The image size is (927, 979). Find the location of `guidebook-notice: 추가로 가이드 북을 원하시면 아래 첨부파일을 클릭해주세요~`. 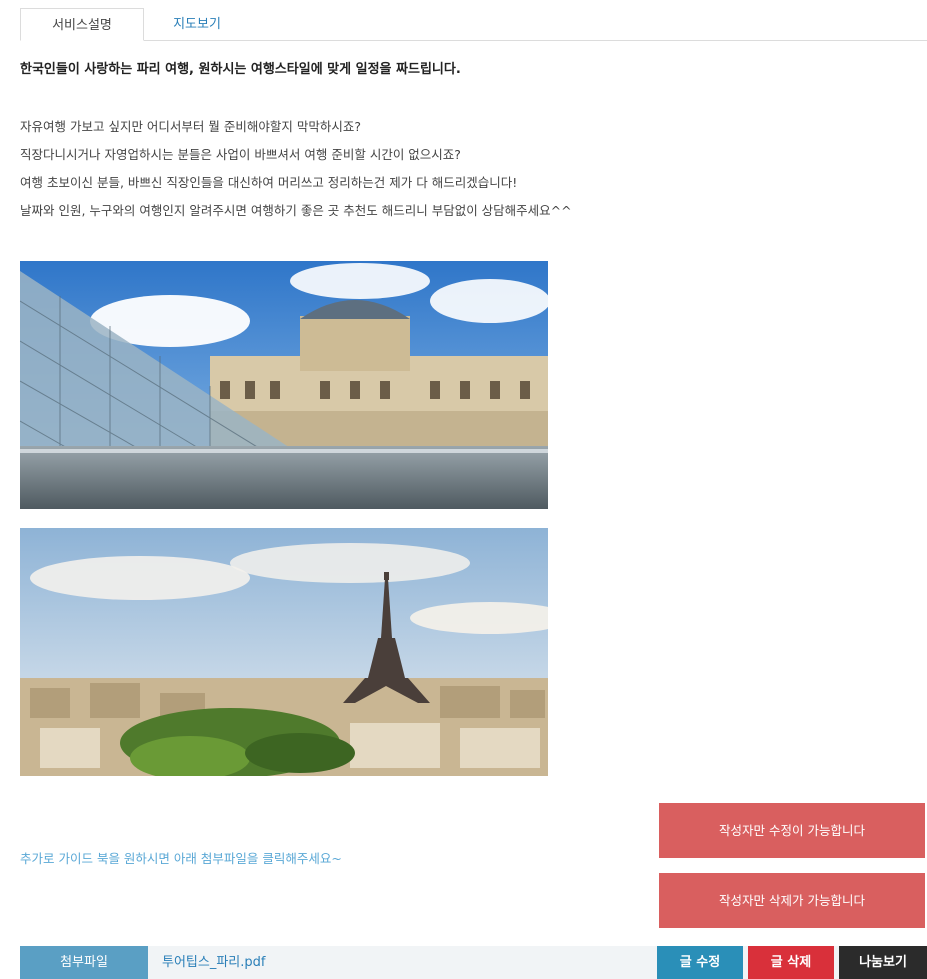

guidebook-notice: 추가로 가이드 북을 원하시면 아래 첨부파일을 클릭해주세요~ is located at coordinates (181, 858).